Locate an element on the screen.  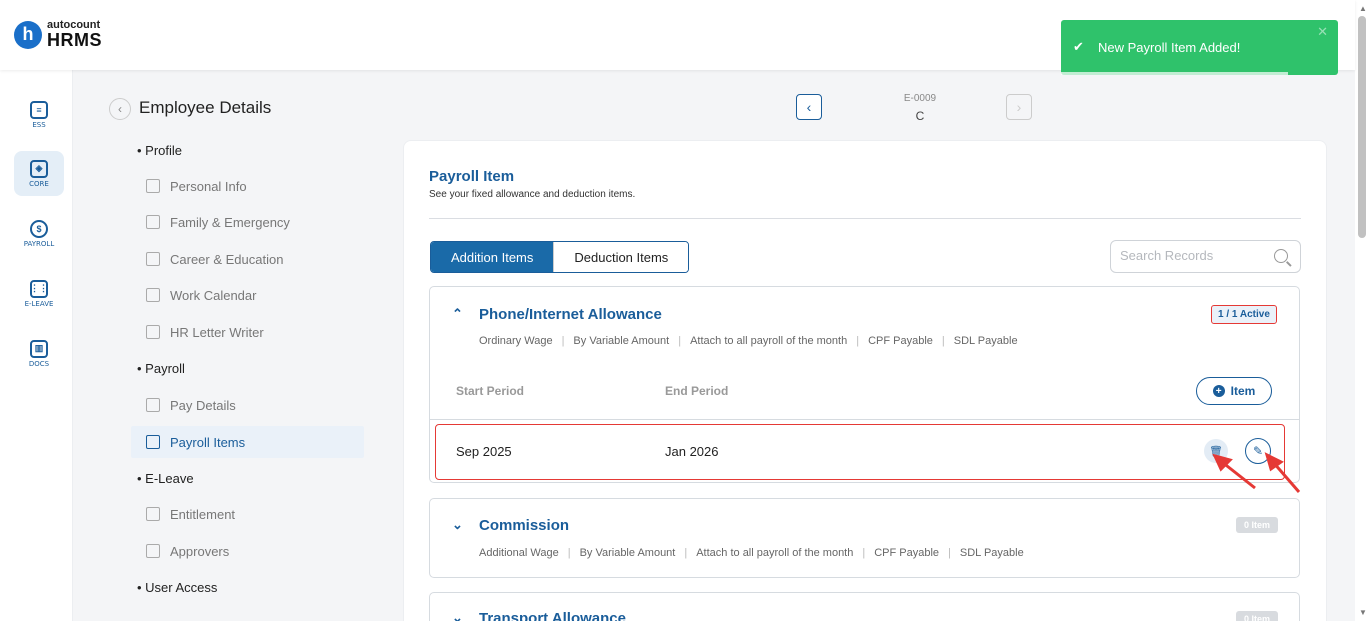
add-item-label: Item is located at coordinates (1243, 391).